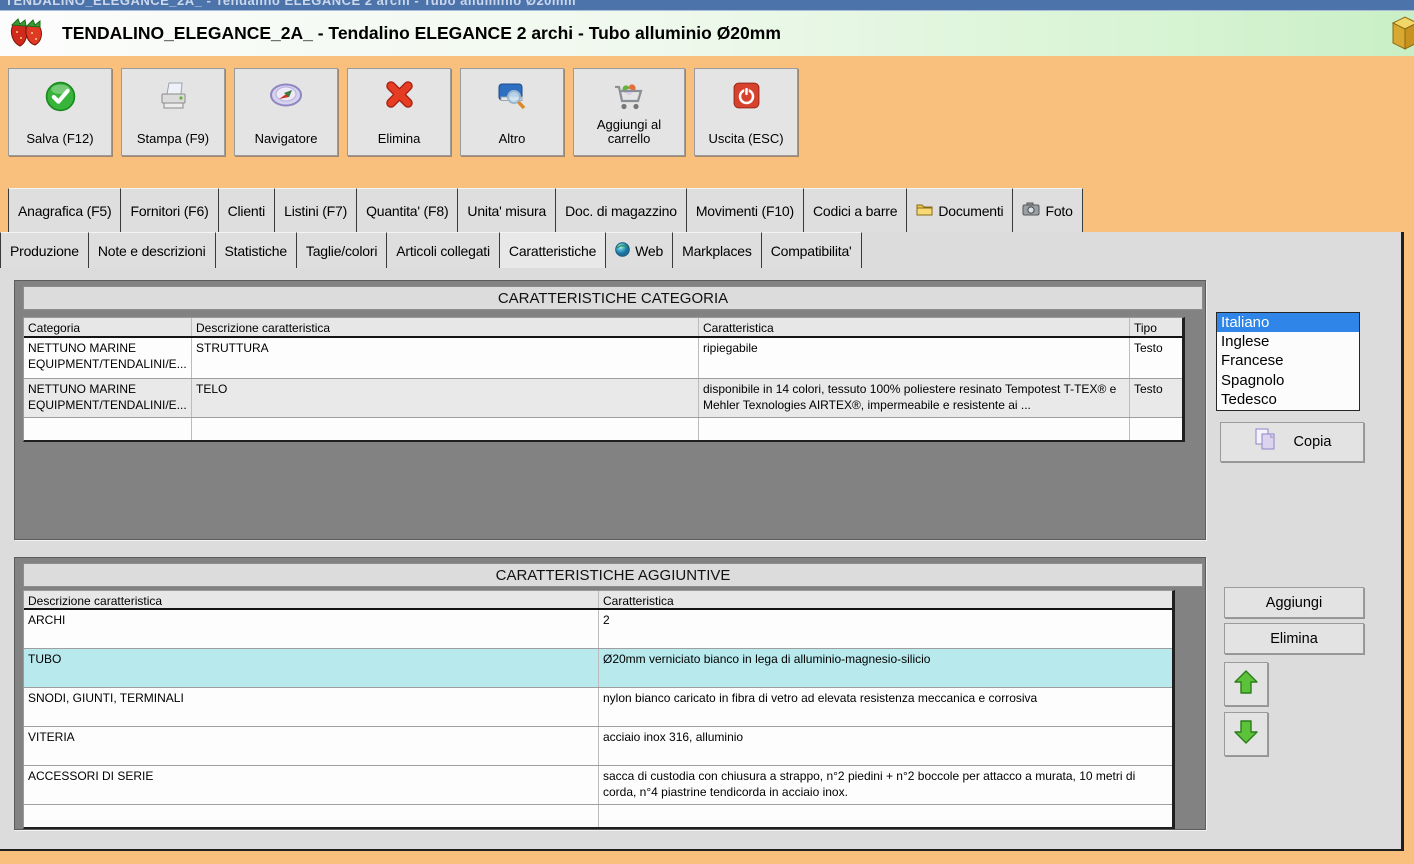 This screenshot has width=1414, height=864. What do you see at coordinates (445, 398) in the screenshot?
I see `cell-descrizione: TELO` at bounding box center [445, 398].